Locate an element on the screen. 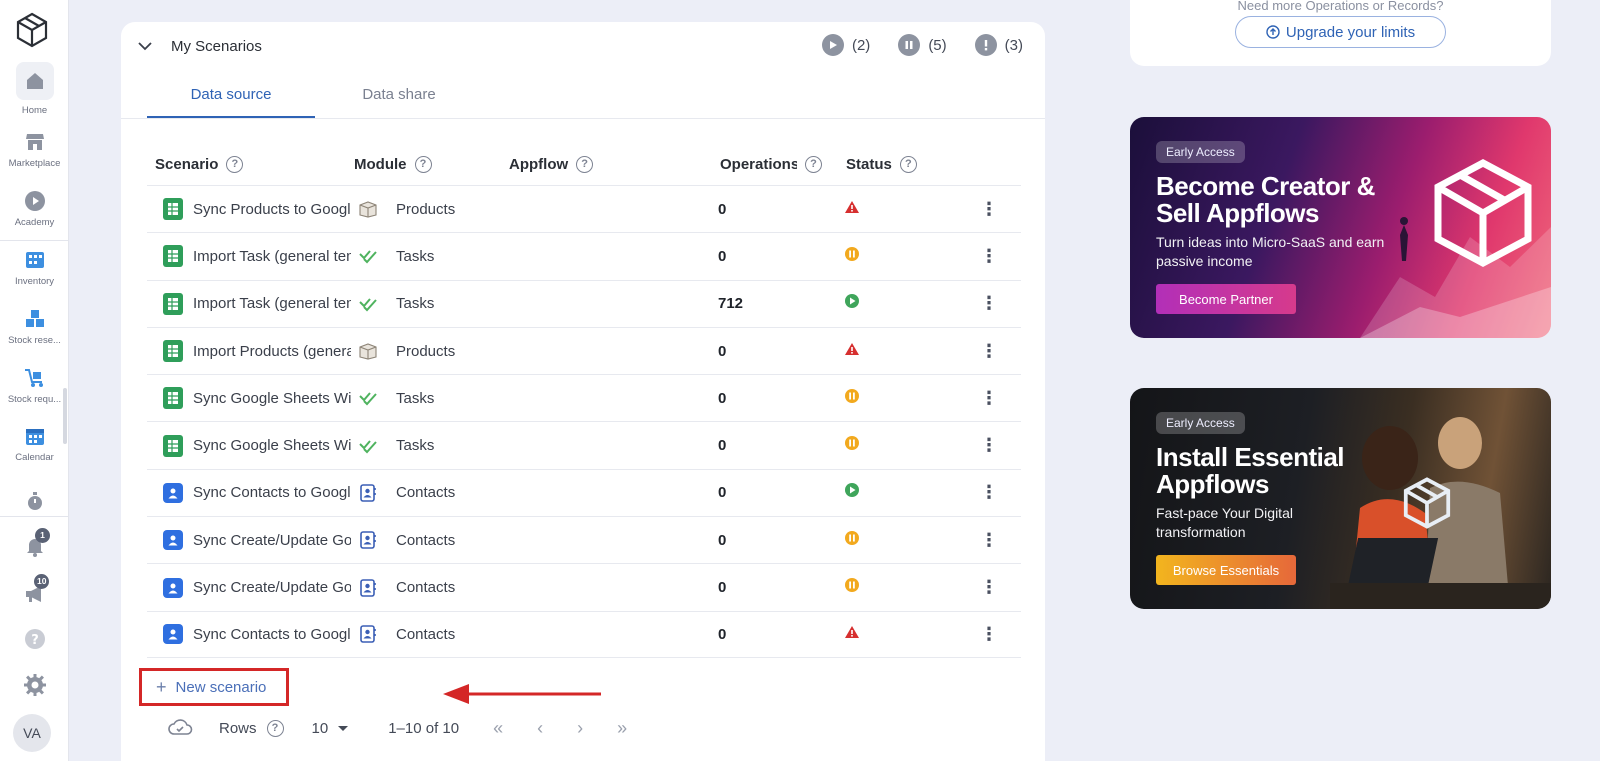  chevron-down-icon is located at coordinates (145, 46).